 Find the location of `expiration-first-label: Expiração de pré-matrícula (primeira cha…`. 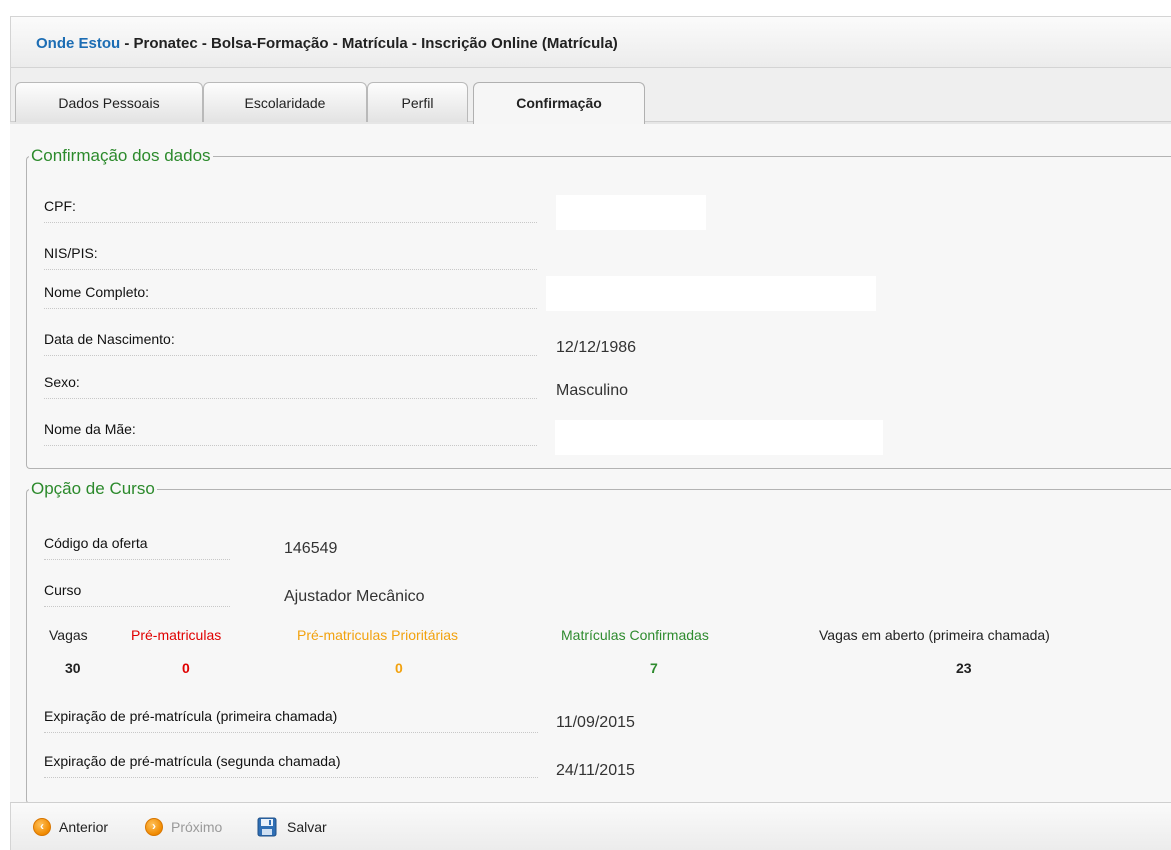

expiration-first-label: Expiração de pré-matrícula (primeira cha… is located at coordinates (291, 720).